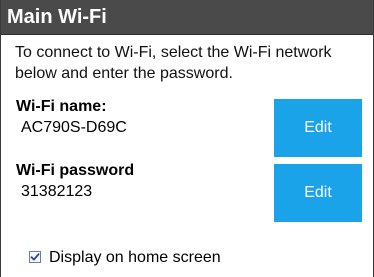 This screenshot has width=374, height=277. I want to click on home-screen-checkbox, so click(35, 257).